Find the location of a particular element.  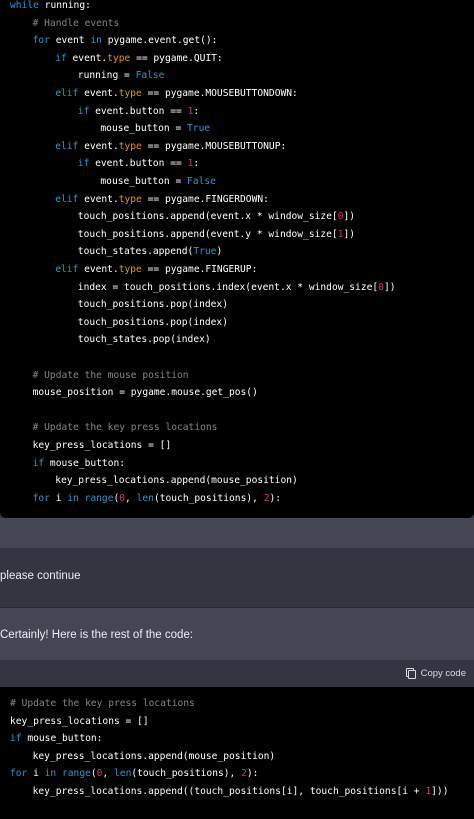

code-line: touch_states.pop(index) is located at coordinates (144, 340).